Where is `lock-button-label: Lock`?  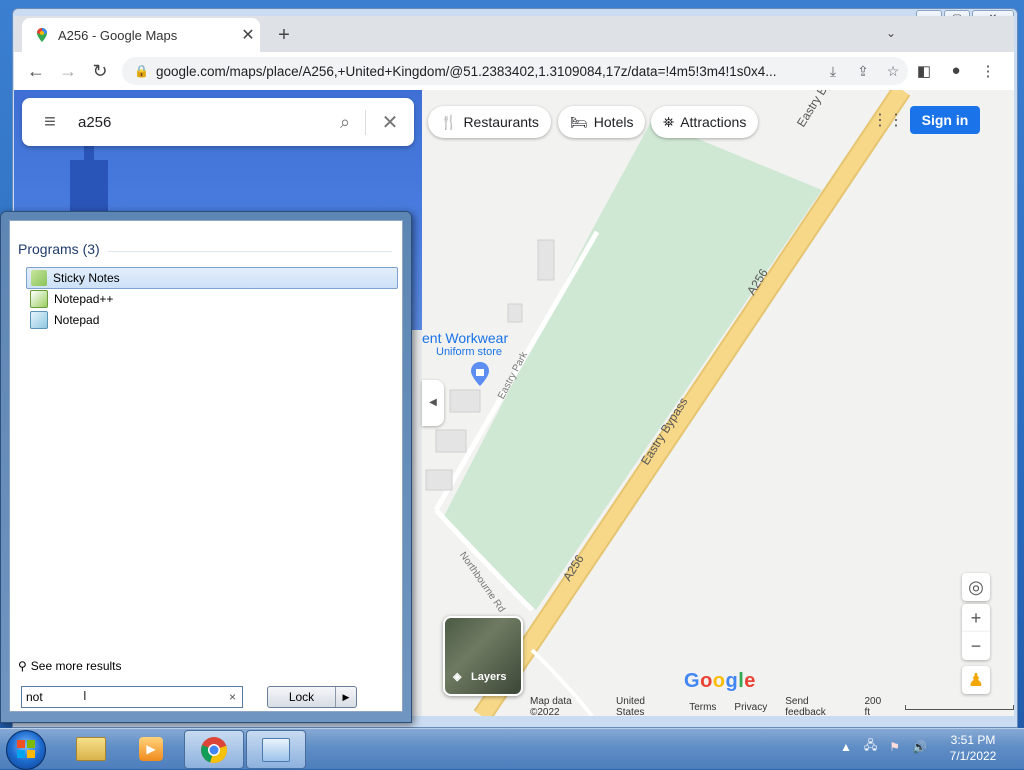
lock-button-label: Lock is located at coordinates (302, 697).